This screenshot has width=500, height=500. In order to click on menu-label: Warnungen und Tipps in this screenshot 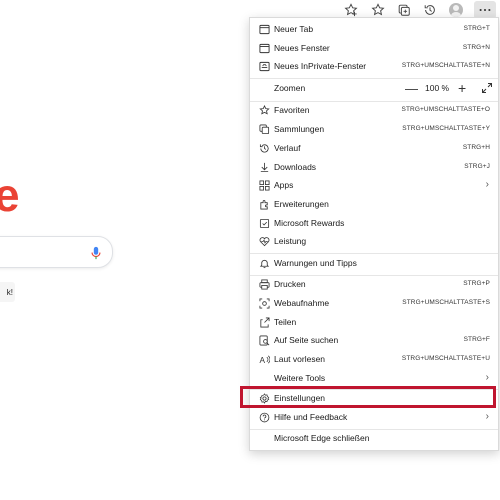, I will do `click(315, 263)`.